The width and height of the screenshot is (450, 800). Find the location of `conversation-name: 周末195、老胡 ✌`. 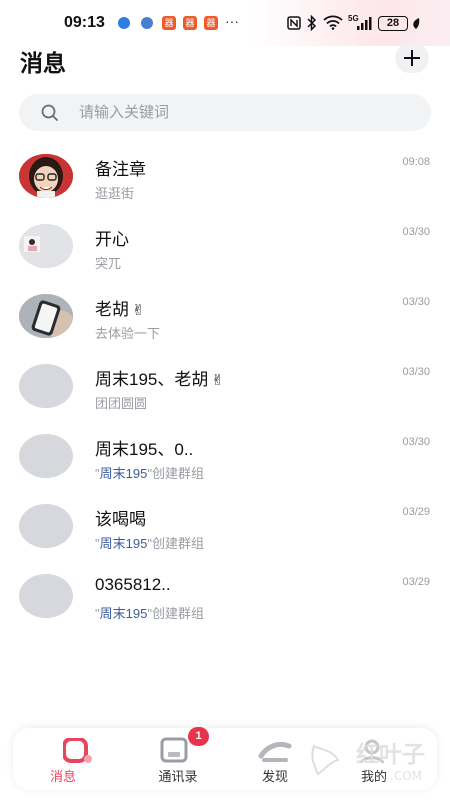

conversation-name: 周末195、老胡 ✌ is located at coordinates (159, 377).